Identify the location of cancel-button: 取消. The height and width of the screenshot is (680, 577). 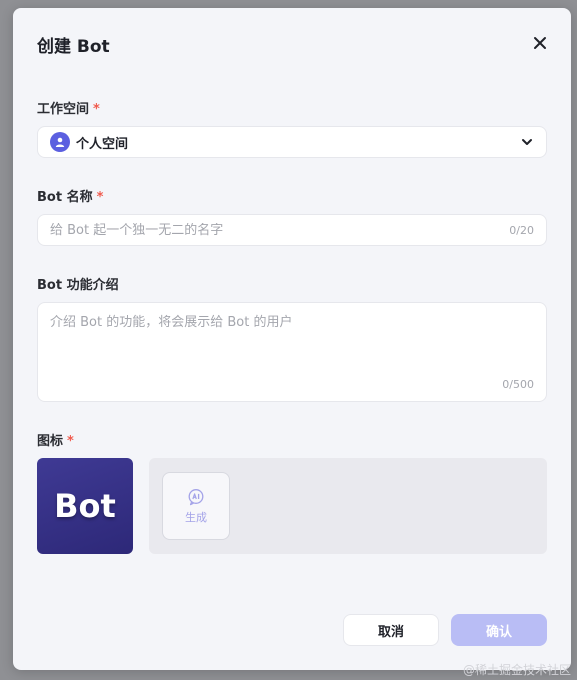
(391, 630).